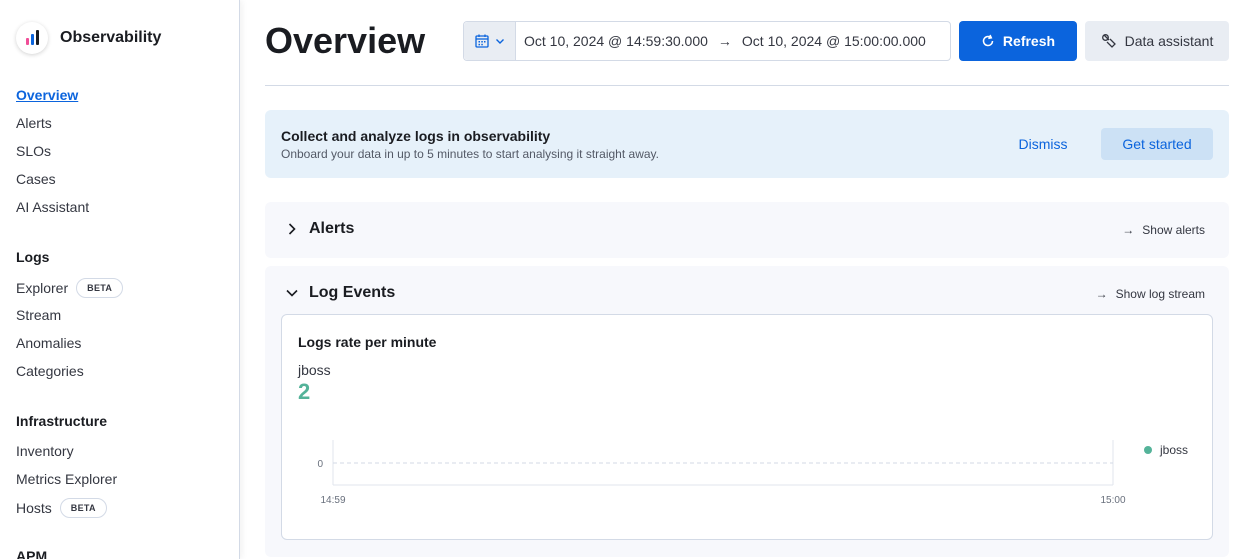  Describe the element at coordinates (834, 41) in the screenshot. I see `end-date-button: Oct 10, 2024 @ 15:00:00.000` at that location.